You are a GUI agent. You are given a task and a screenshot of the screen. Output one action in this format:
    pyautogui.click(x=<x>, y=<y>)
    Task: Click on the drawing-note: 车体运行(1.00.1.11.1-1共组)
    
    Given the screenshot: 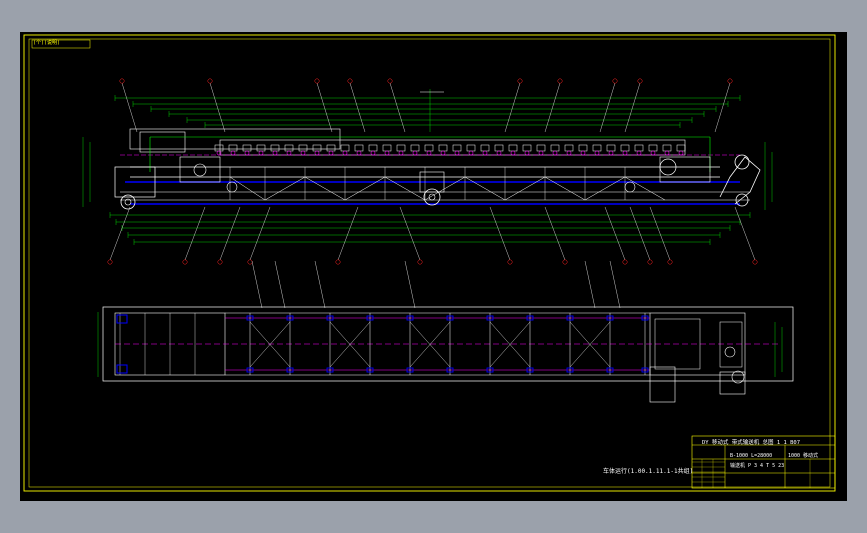 What is the action you would take?
    pyautogui.click(x=648, y=471)
    